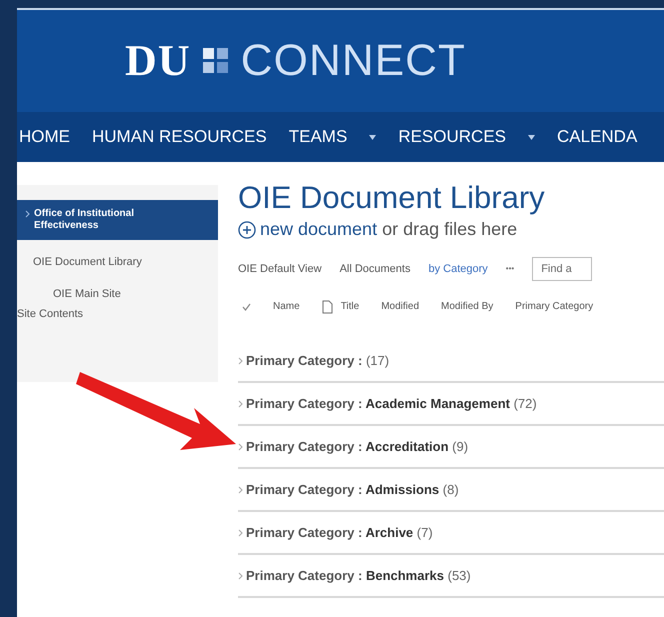 This screenshot has width=664, height=617. Describe the element at coordinates (247, 229) in the screenshot. I see `plus-circle-icon` at that location.